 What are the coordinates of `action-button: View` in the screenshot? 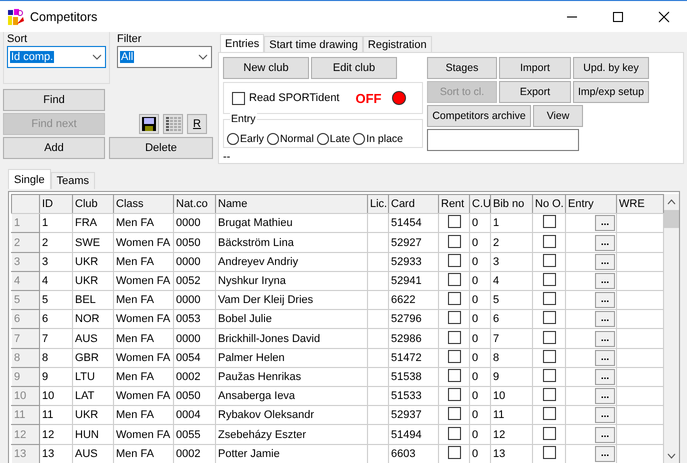 It's located at (558, 116).